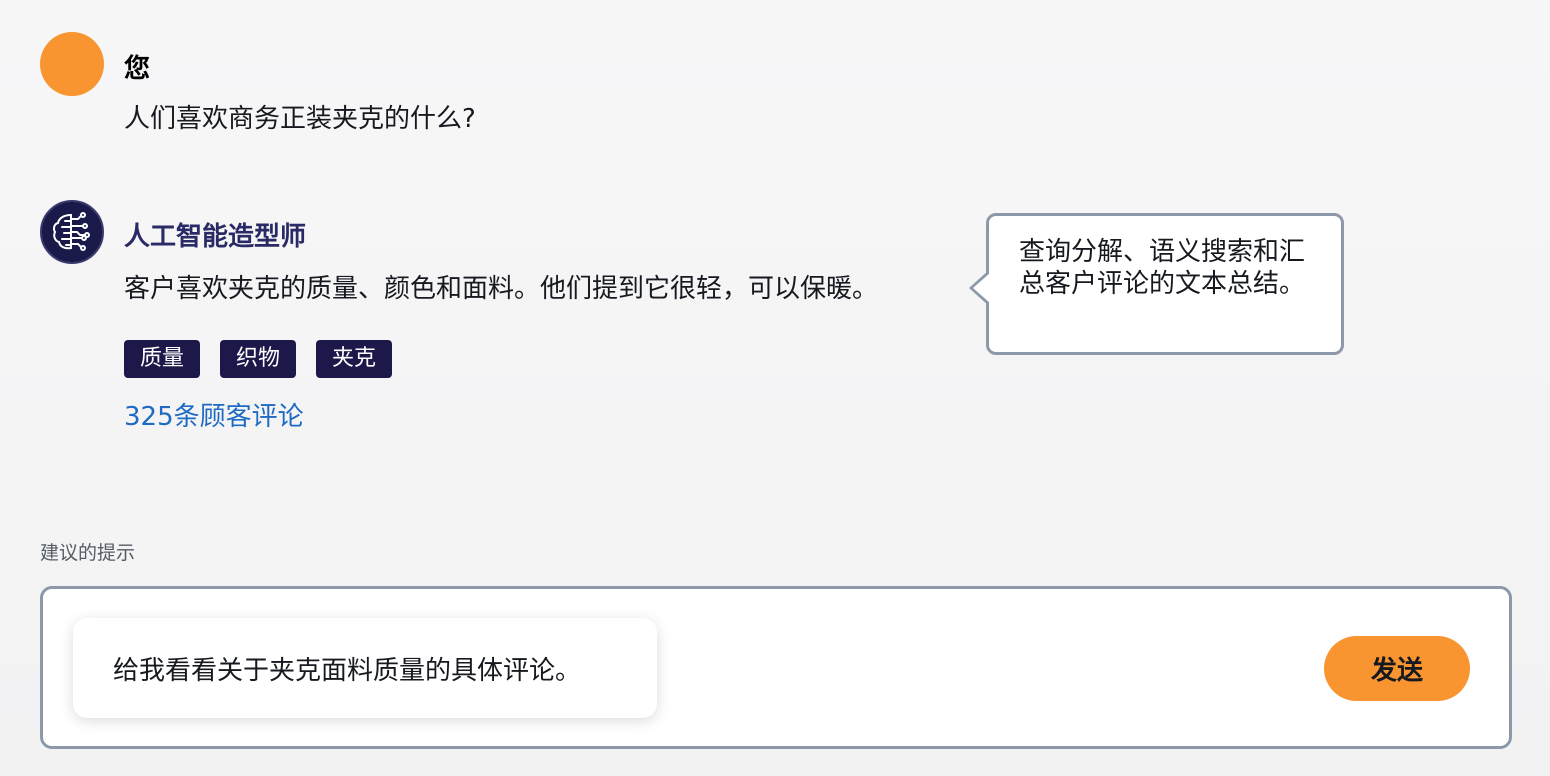 Image resolution: width=1550 pixels, height=776 pixels. I want to click on tag-fabric: 织物, so click(258, 359).